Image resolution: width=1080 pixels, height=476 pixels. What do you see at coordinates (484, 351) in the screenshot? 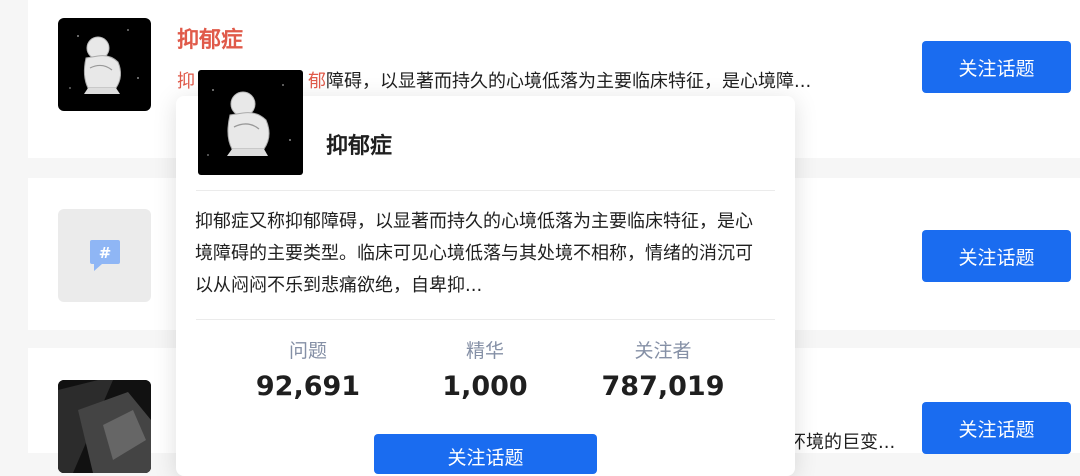
I see `stat-label: 精华` at bounding box center [484, 351].